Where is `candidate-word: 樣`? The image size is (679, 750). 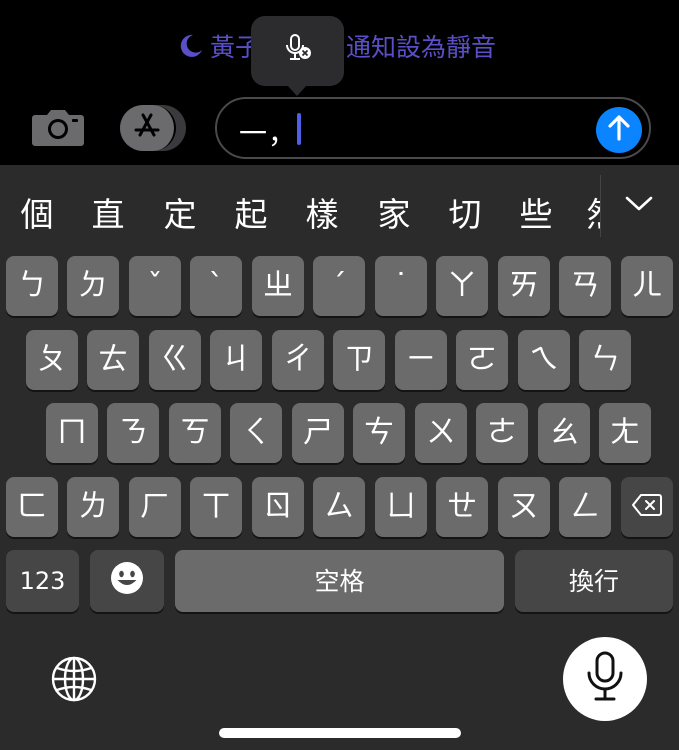
candidate-word: 樣 is located at coordinates (322, 212).